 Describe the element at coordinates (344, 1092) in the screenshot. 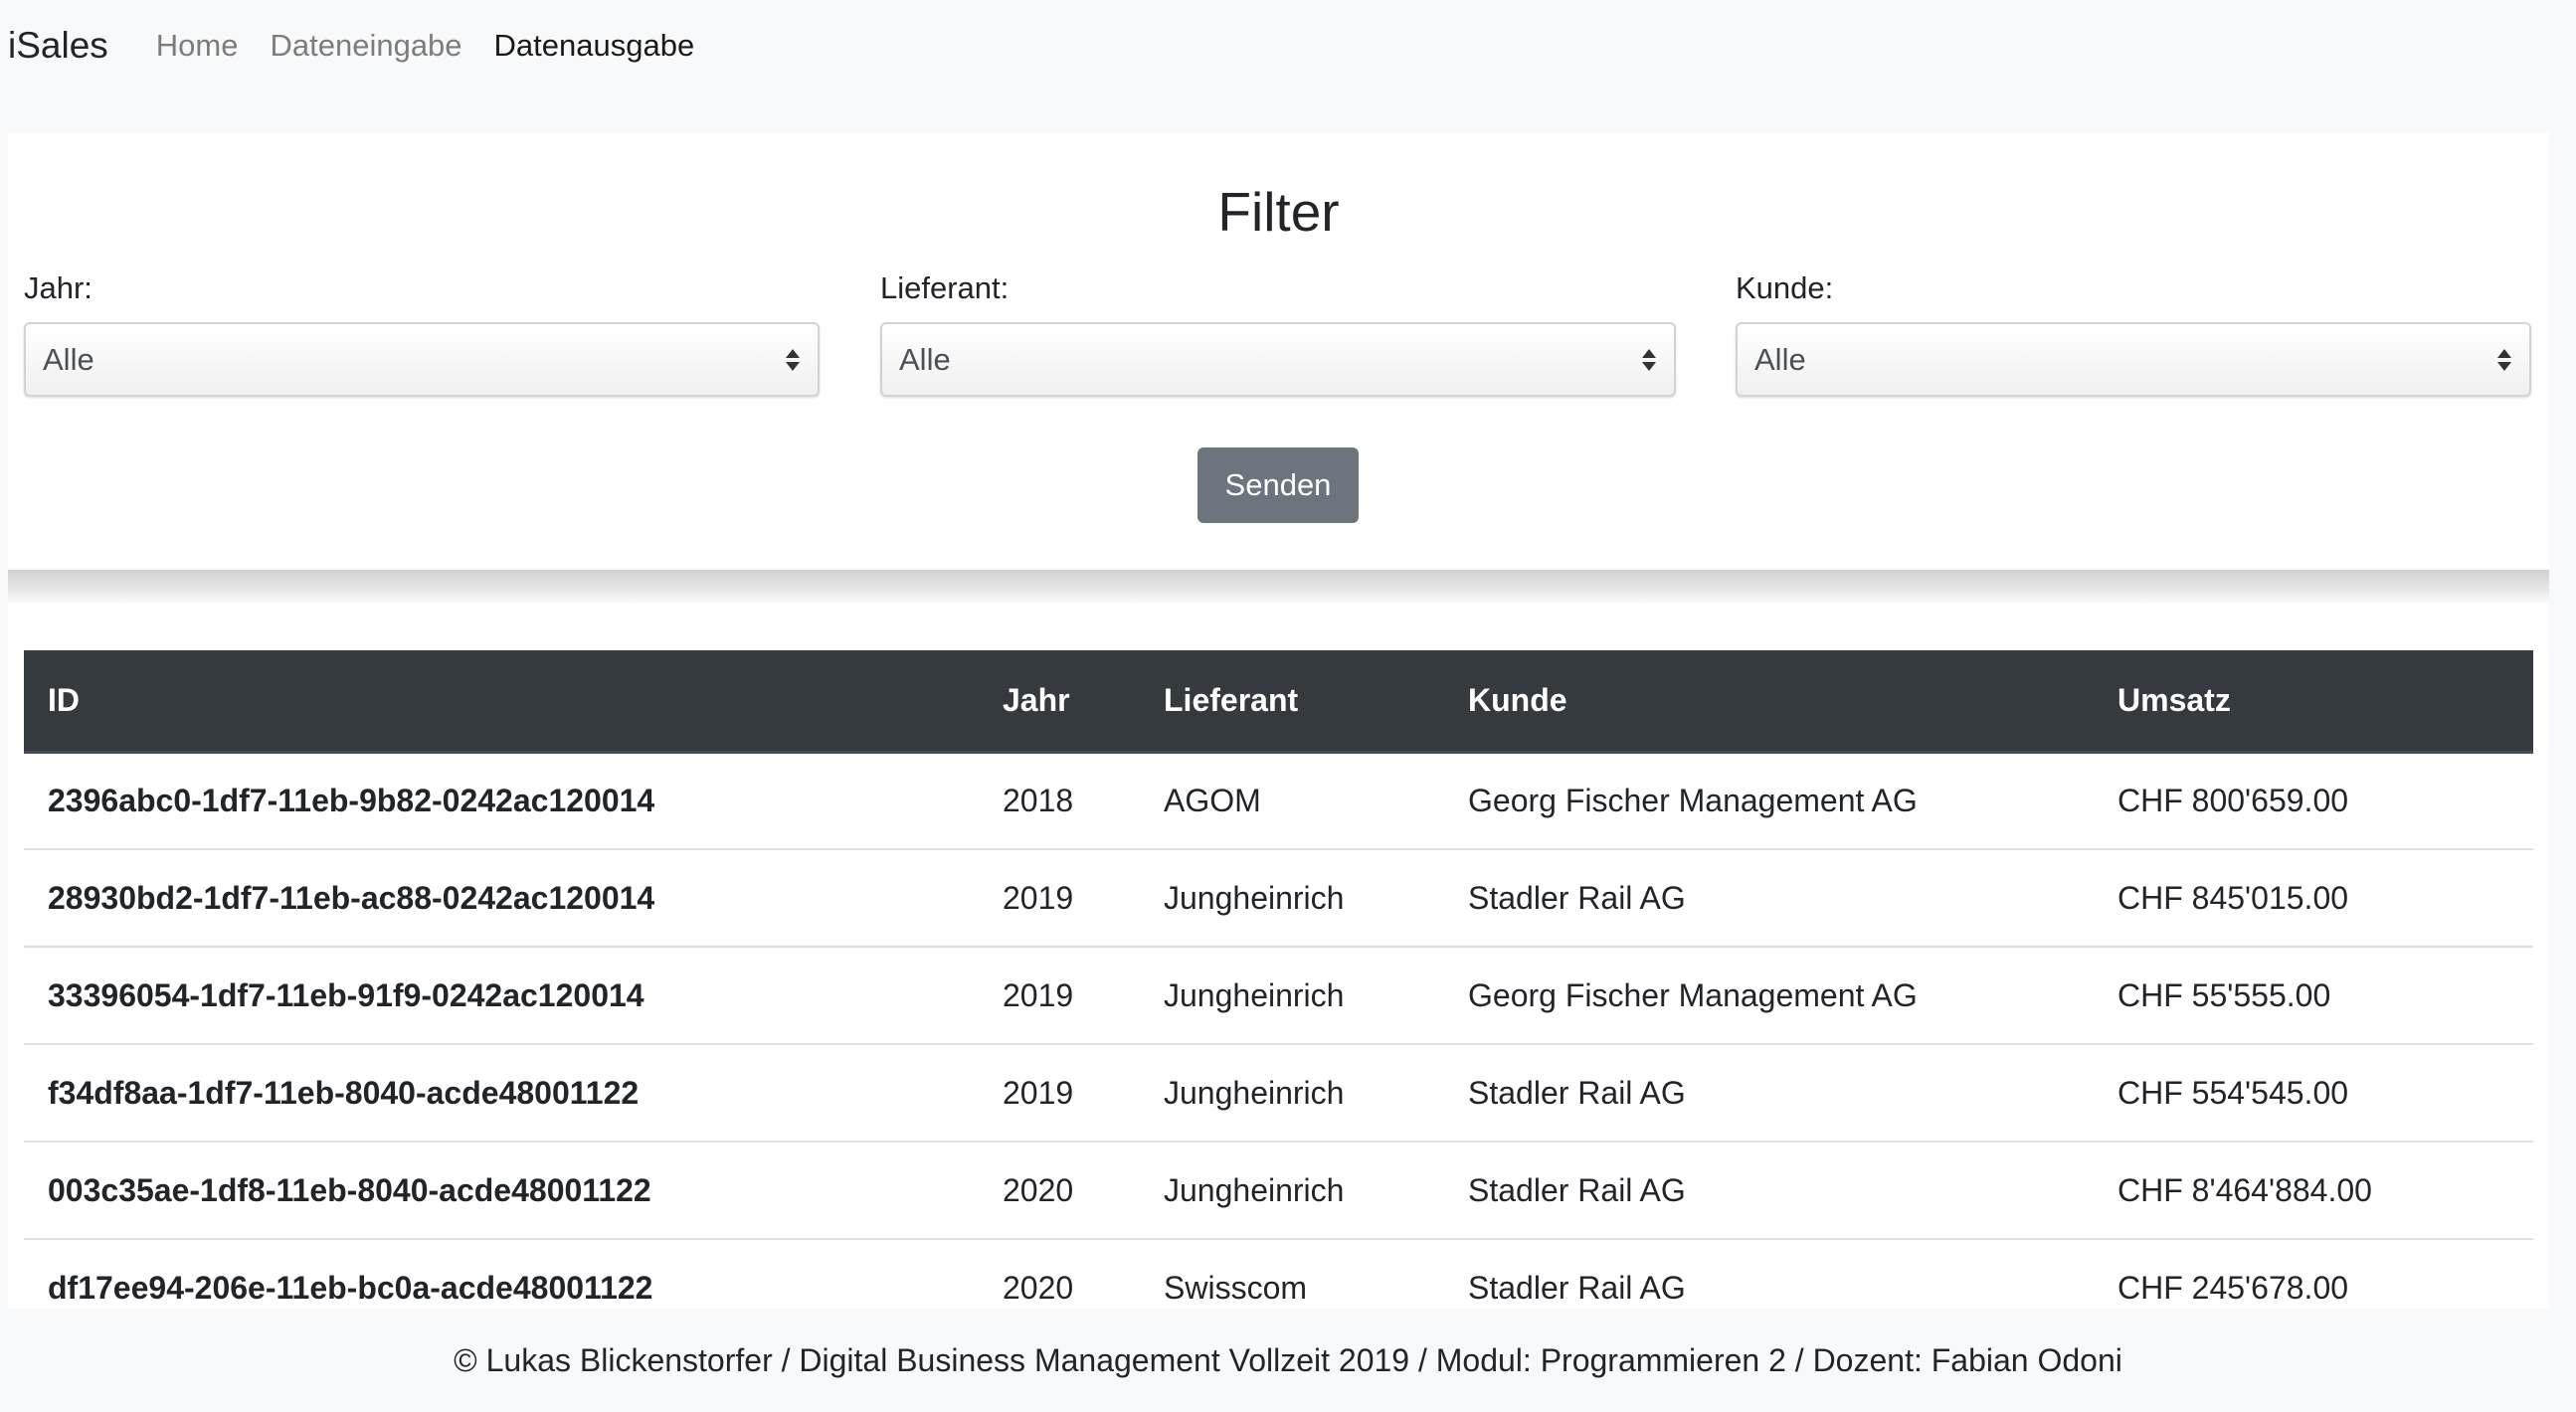

I see `cell-id: f34df8aa-1df7-11eb-8040-acde48001122` at that location.